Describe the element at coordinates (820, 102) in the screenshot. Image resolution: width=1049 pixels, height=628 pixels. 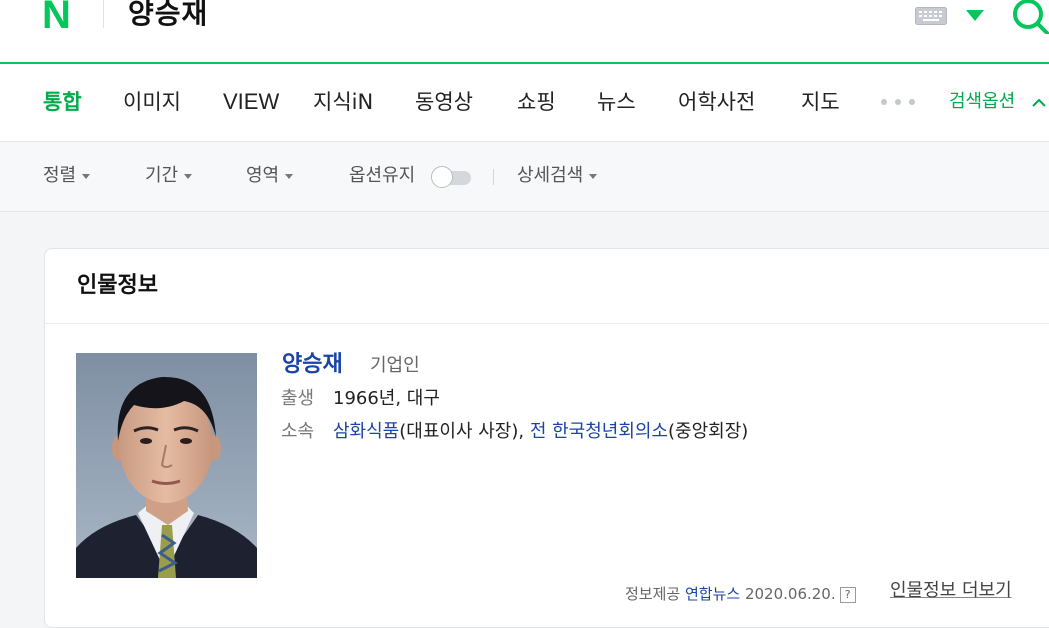
I see `tab-map: 지도` at that location.